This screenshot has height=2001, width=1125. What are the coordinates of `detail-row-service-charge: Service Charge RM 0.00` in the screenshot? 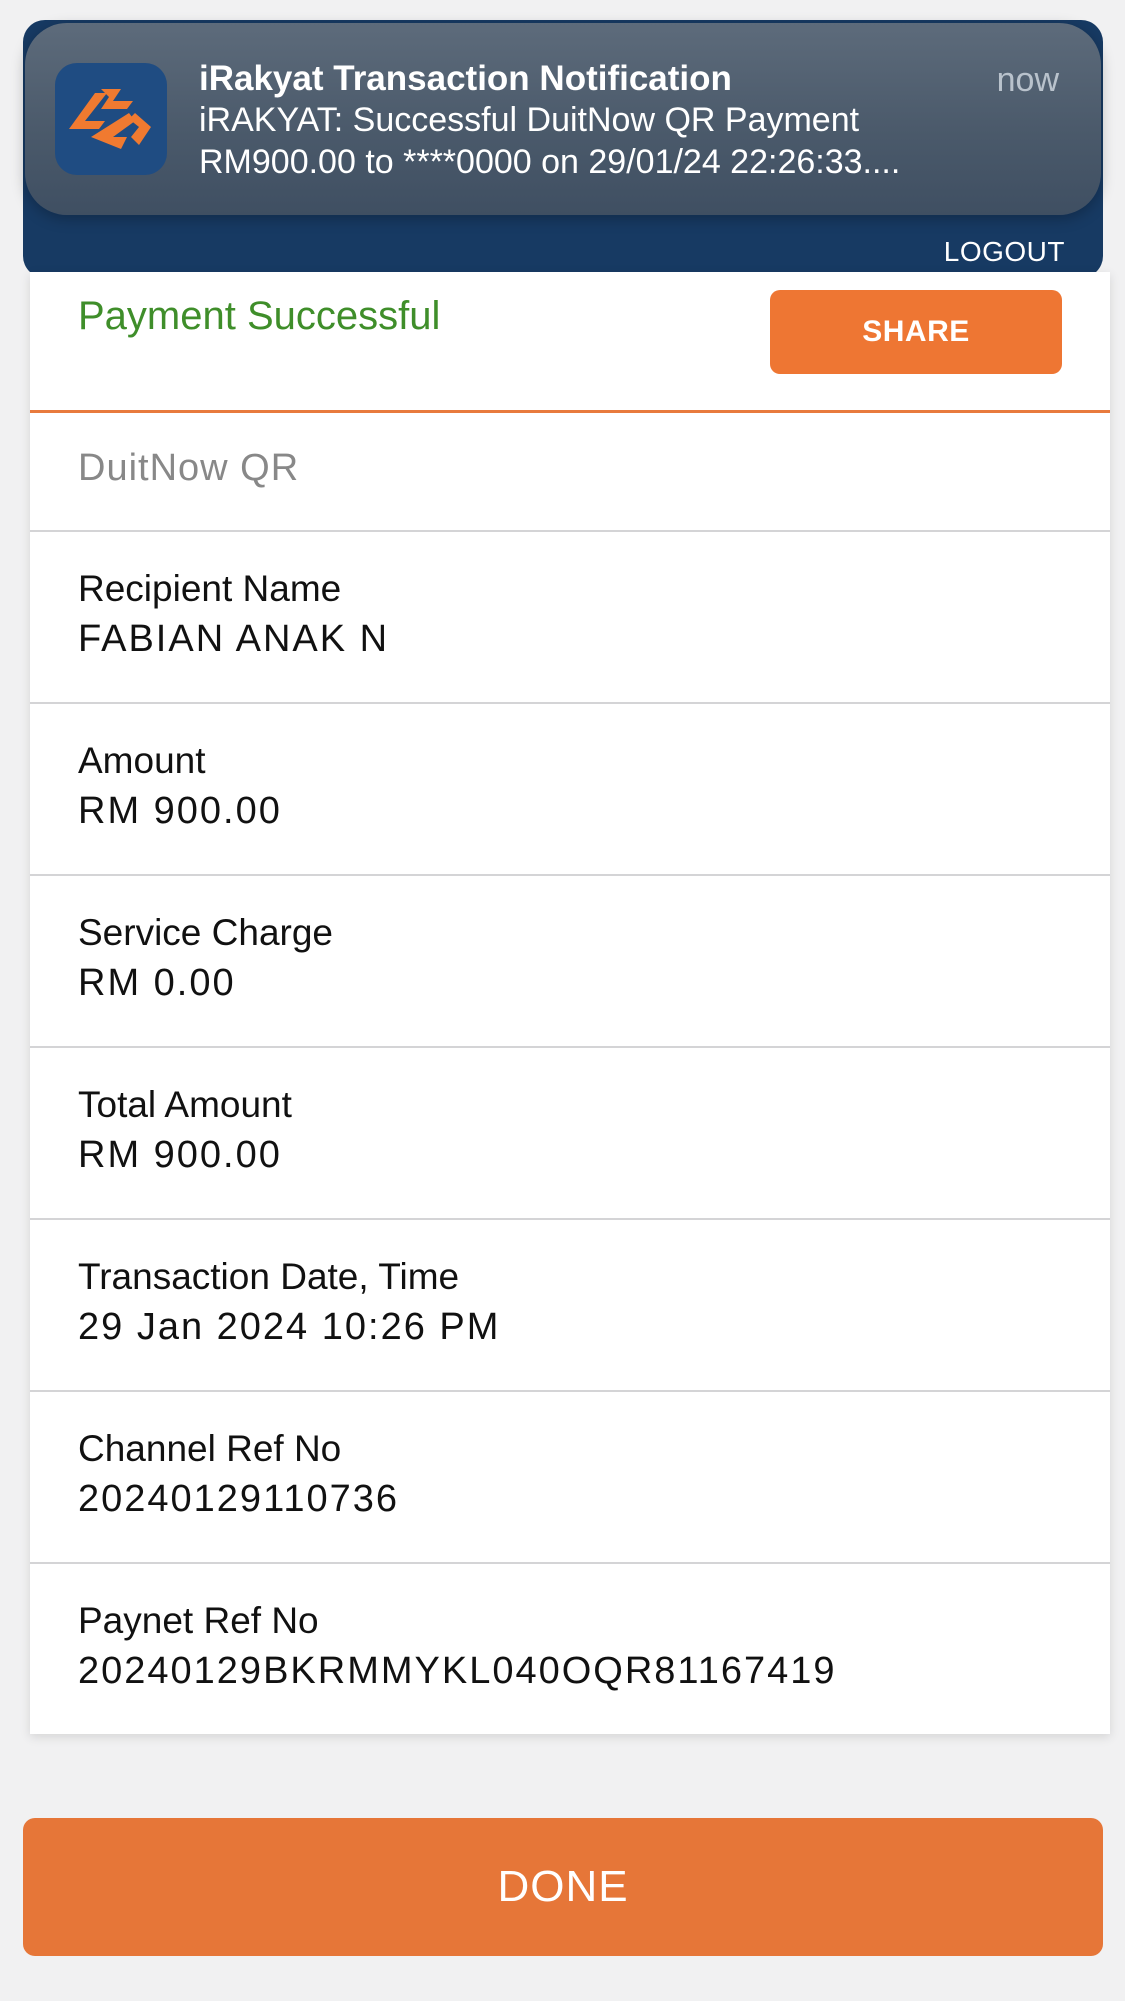 It's located at (570, 962).